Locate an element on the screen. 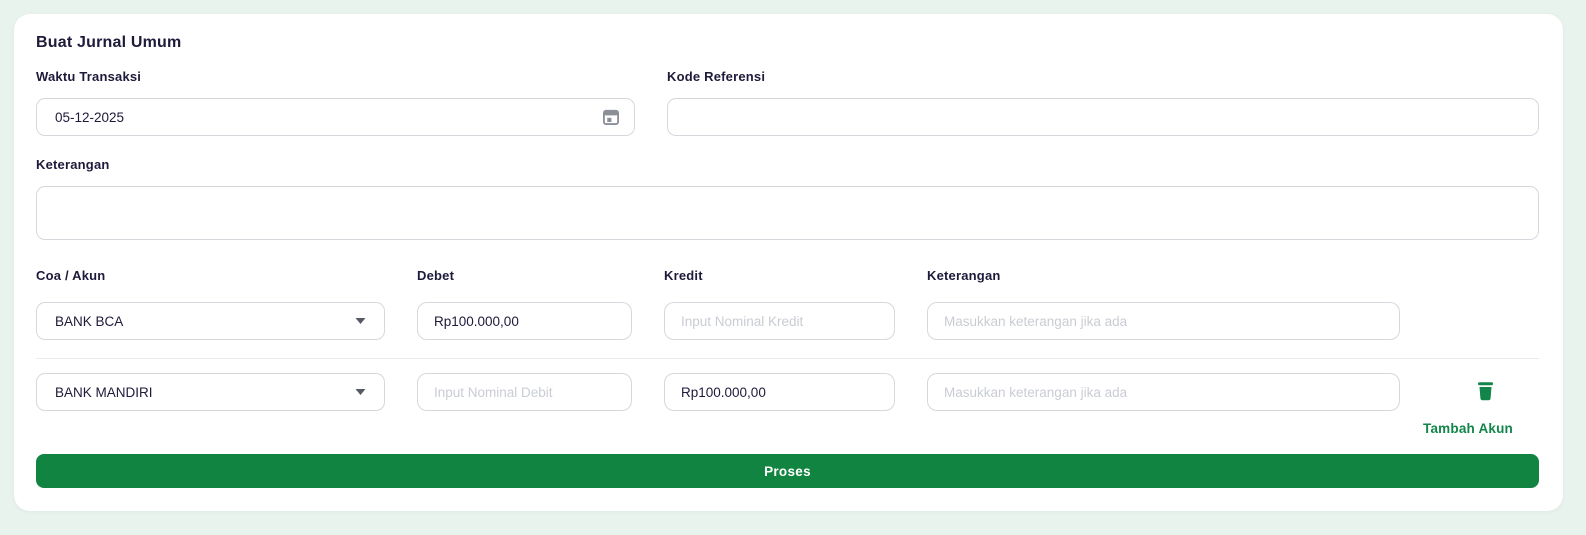  row-divider is located at coordinates (787, 358).